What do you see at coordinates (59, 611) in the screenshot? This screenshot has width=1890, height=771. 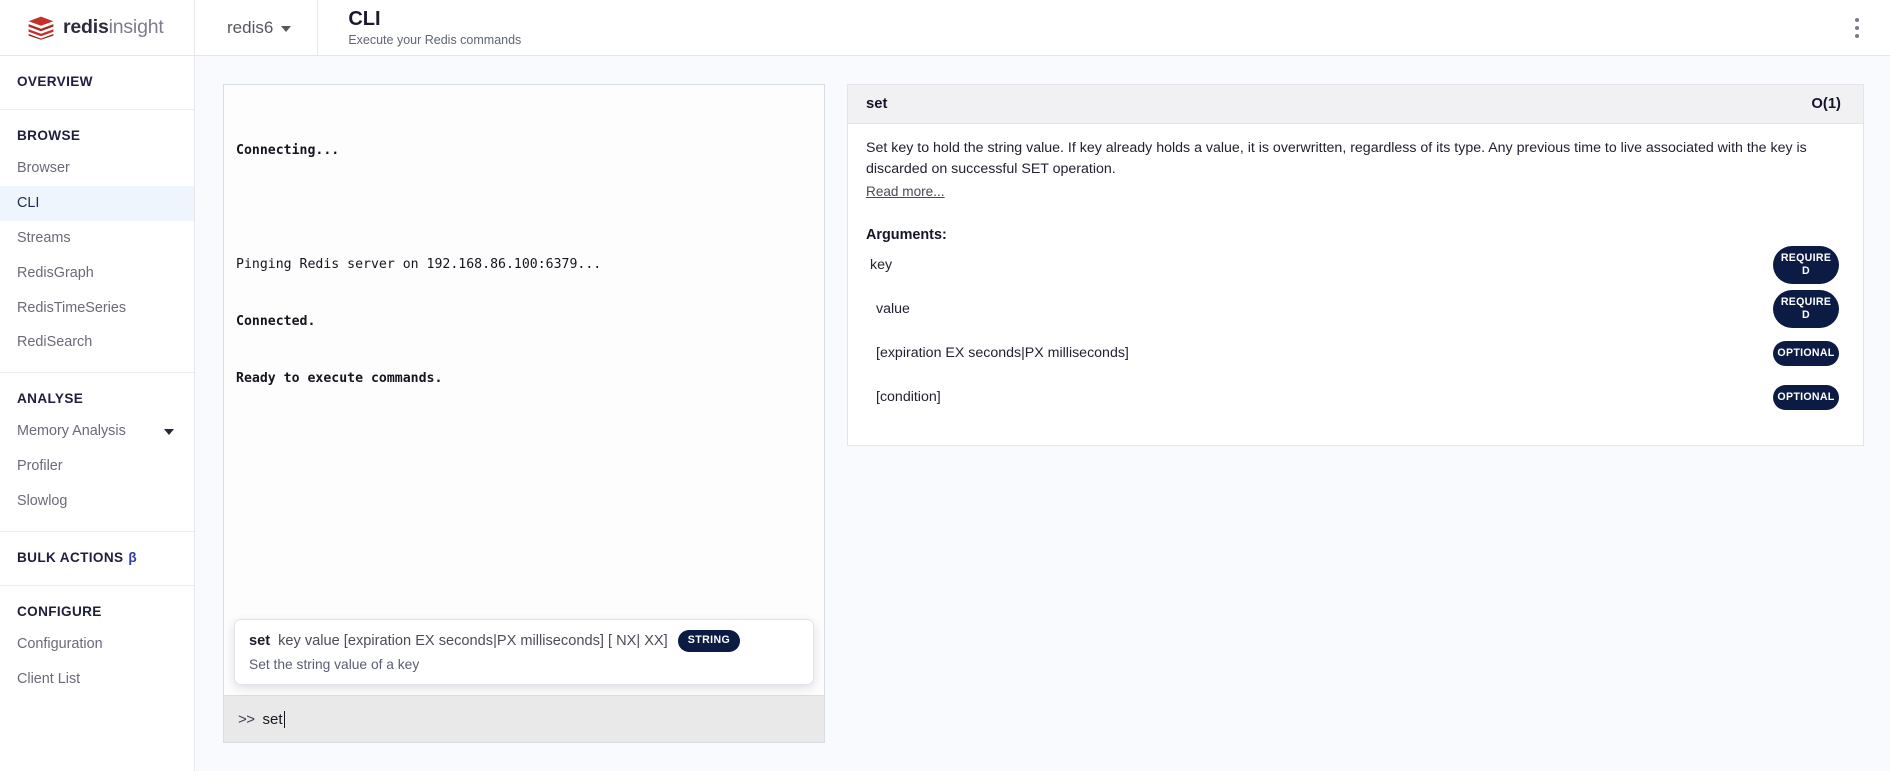 I see `sidebar-heading-configure: CONFIGURE` at bounding box center [59, 611].